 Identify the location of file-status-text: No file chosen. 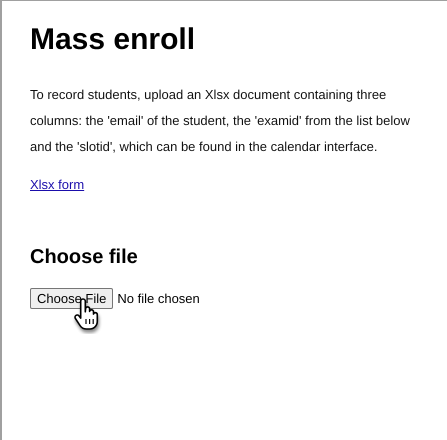
(158, 298).